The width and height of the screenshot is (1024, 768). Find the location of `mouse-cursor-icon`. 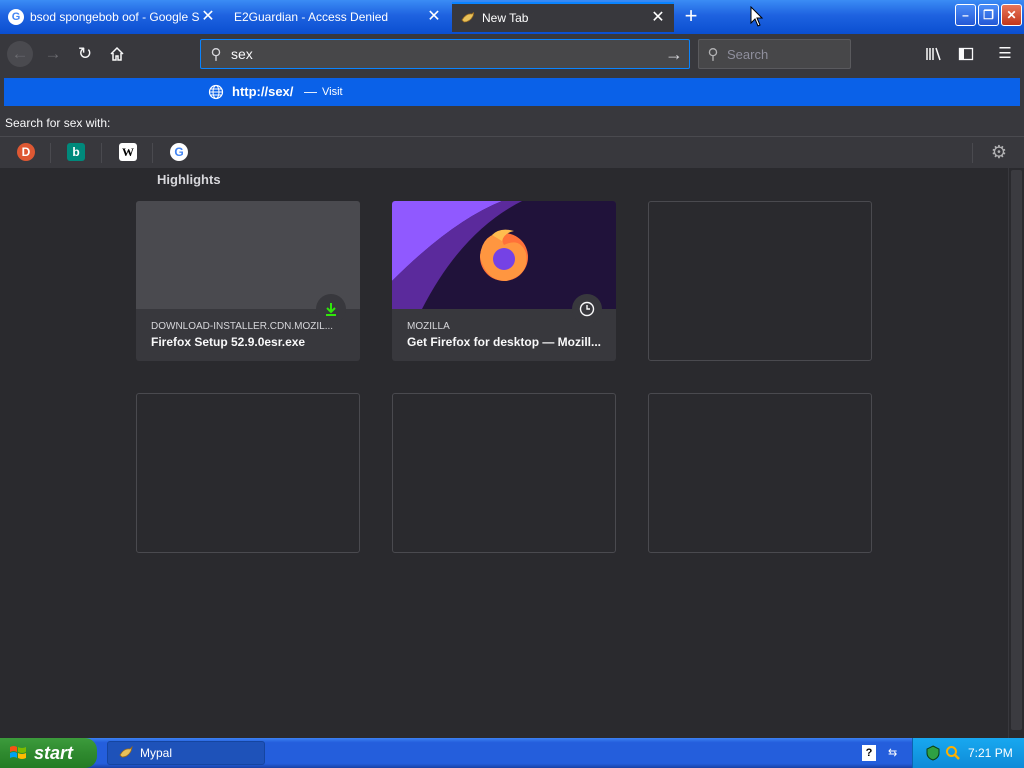

mouse-cursor-icon is located at coordinates (757, 16).